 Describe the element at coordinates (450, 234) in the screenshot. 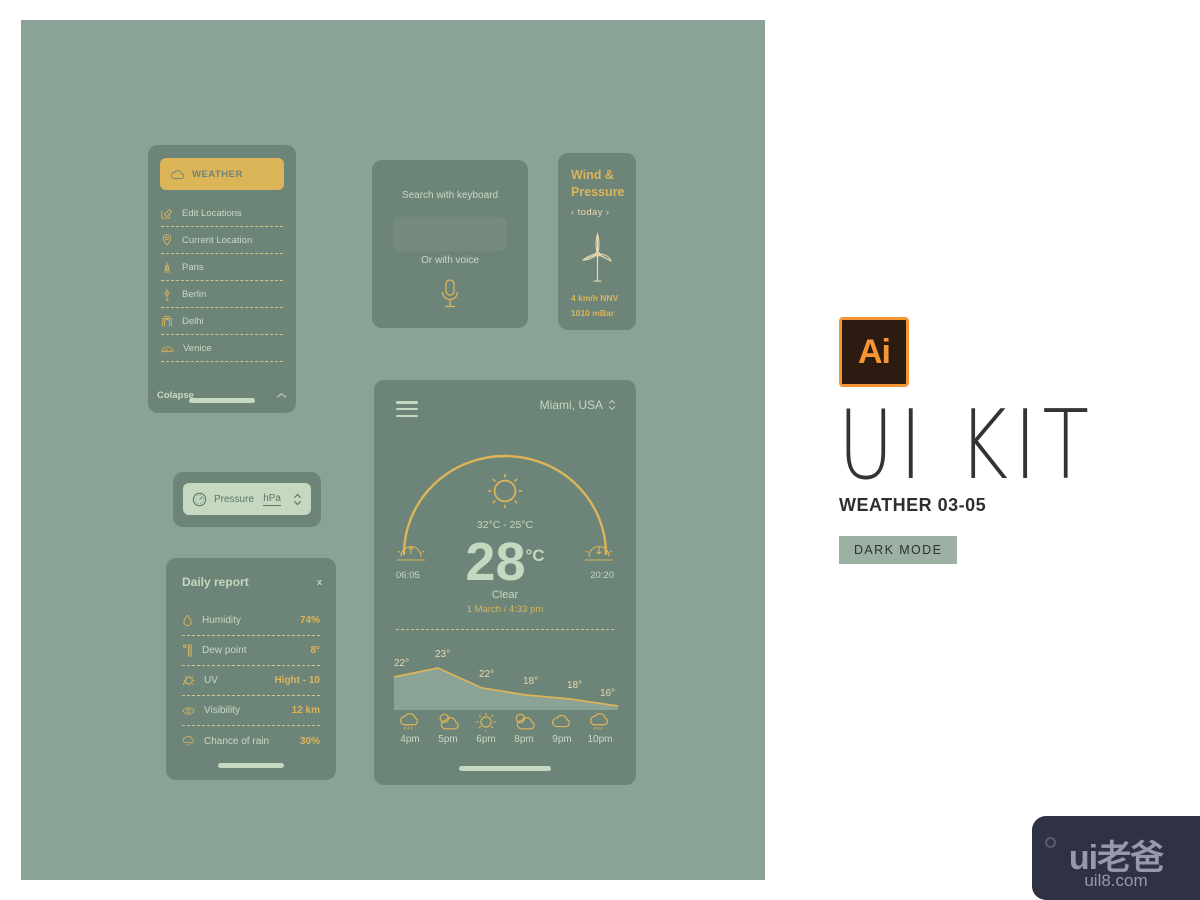

I see `search-input` at that location.